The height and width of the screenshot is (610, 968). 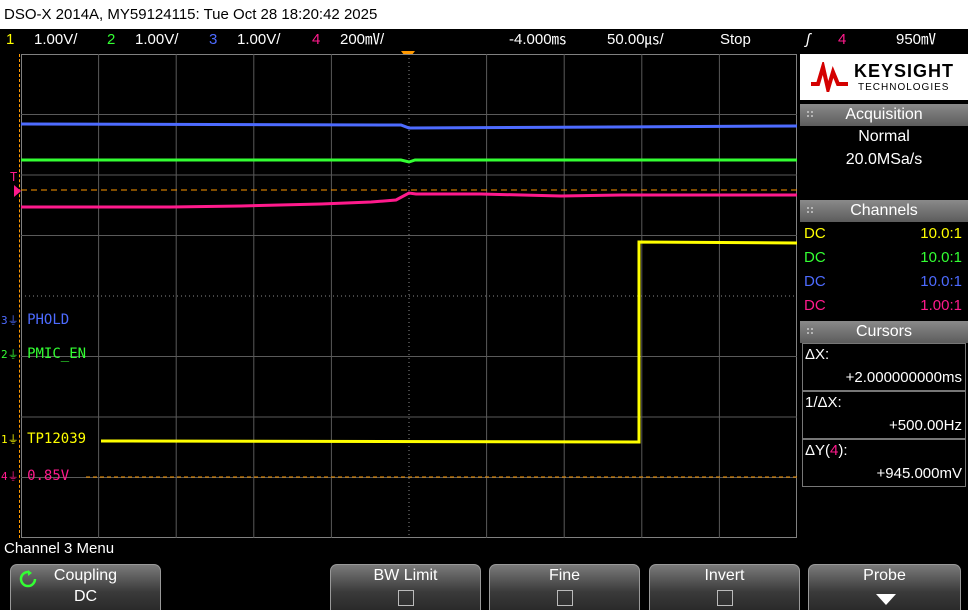 I want to click on keysight-logo: KEYSIGHT TECHNOLOGIES, so click(x=884, y=77).